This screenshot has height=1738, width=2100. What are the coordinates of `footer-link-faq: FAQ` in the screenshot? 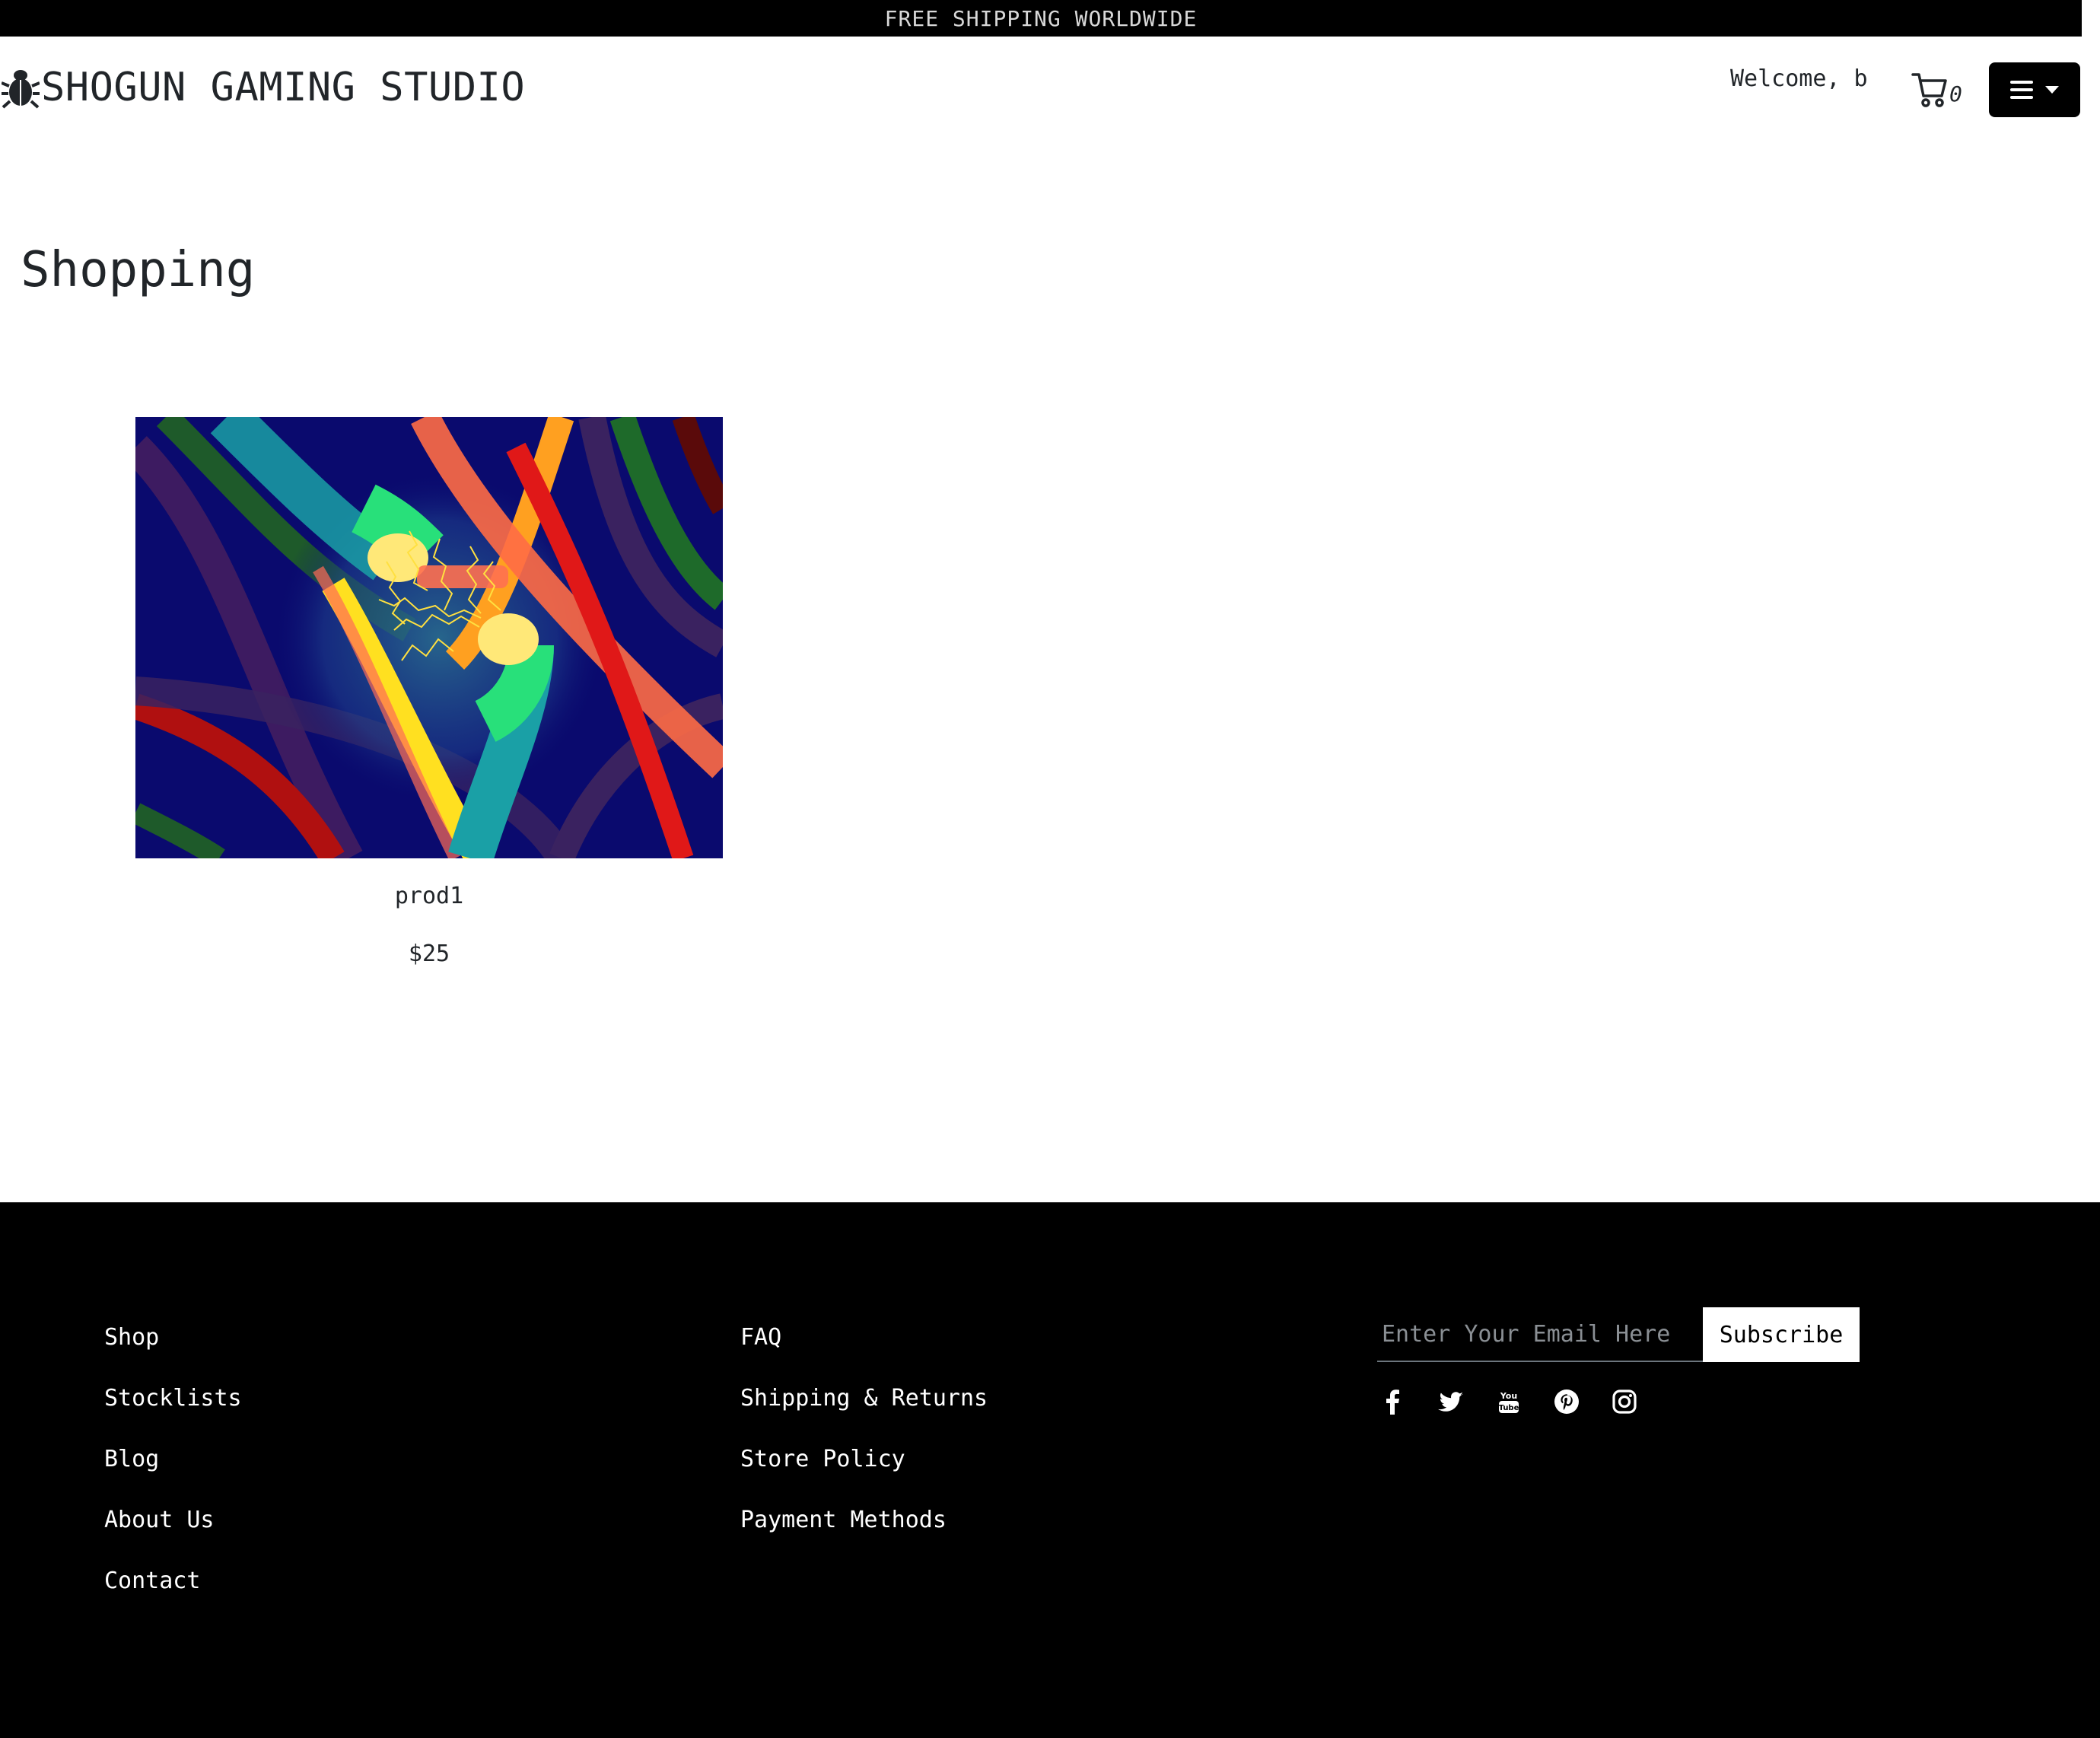 It's located at (761, 1337).